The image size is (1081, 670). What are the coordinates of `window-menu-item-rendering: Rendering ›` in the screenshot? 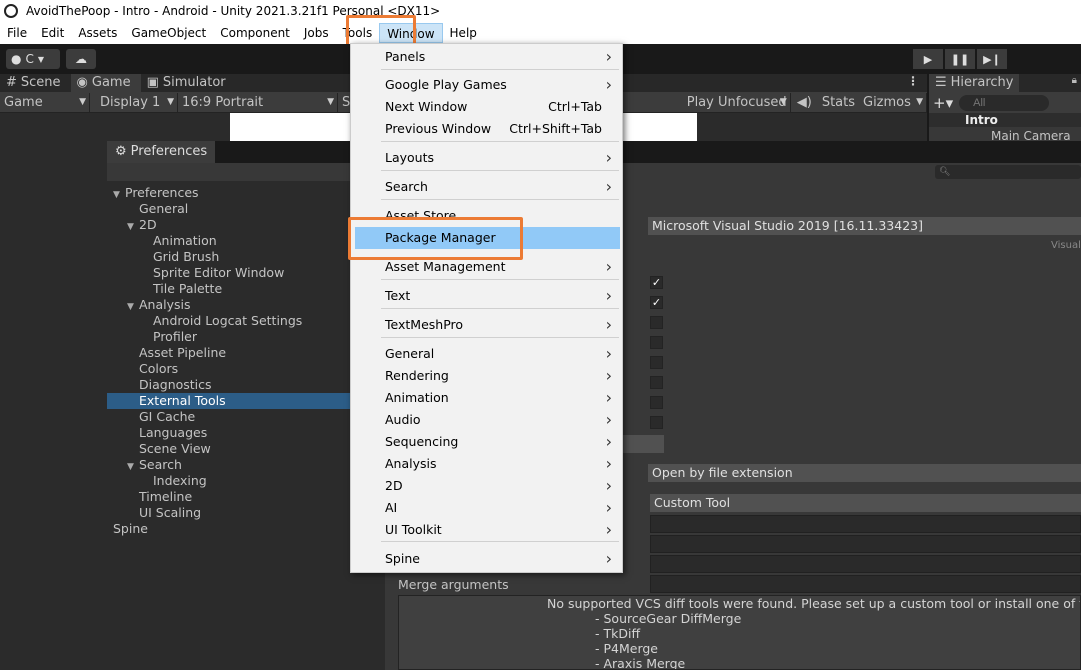 It's located at (486, 376).